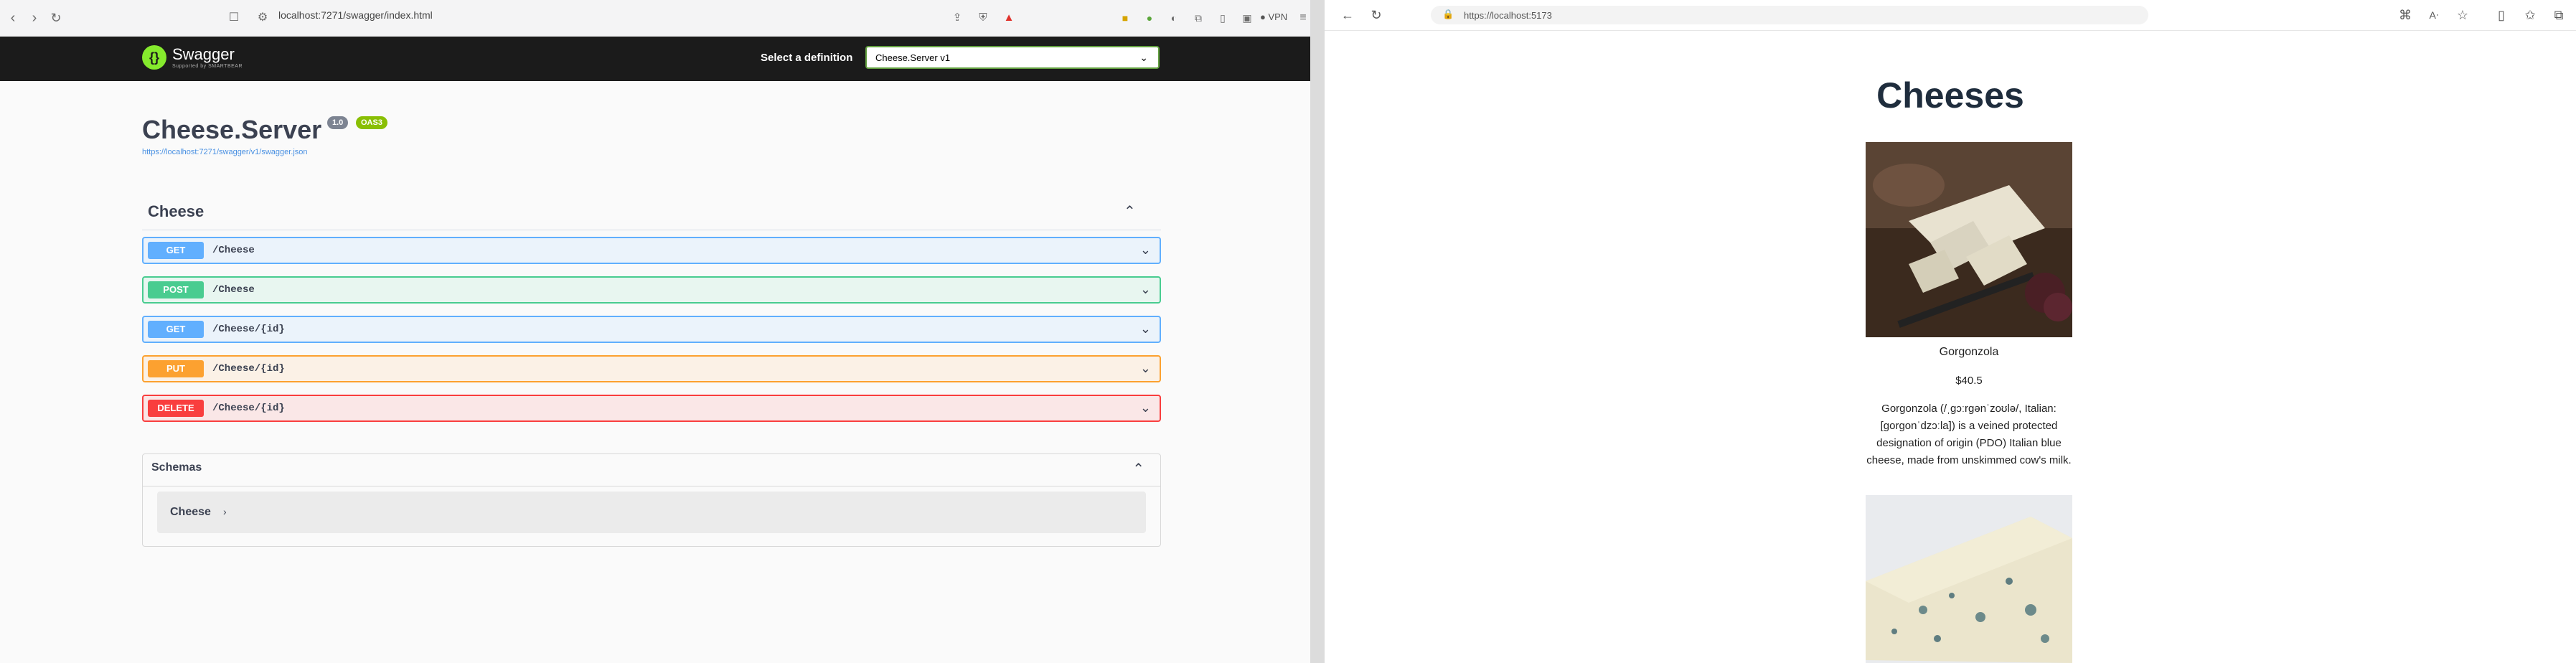 This screenshot has width=2576, height=663. I want to click on forward-icon: ›, so click(34, 18).